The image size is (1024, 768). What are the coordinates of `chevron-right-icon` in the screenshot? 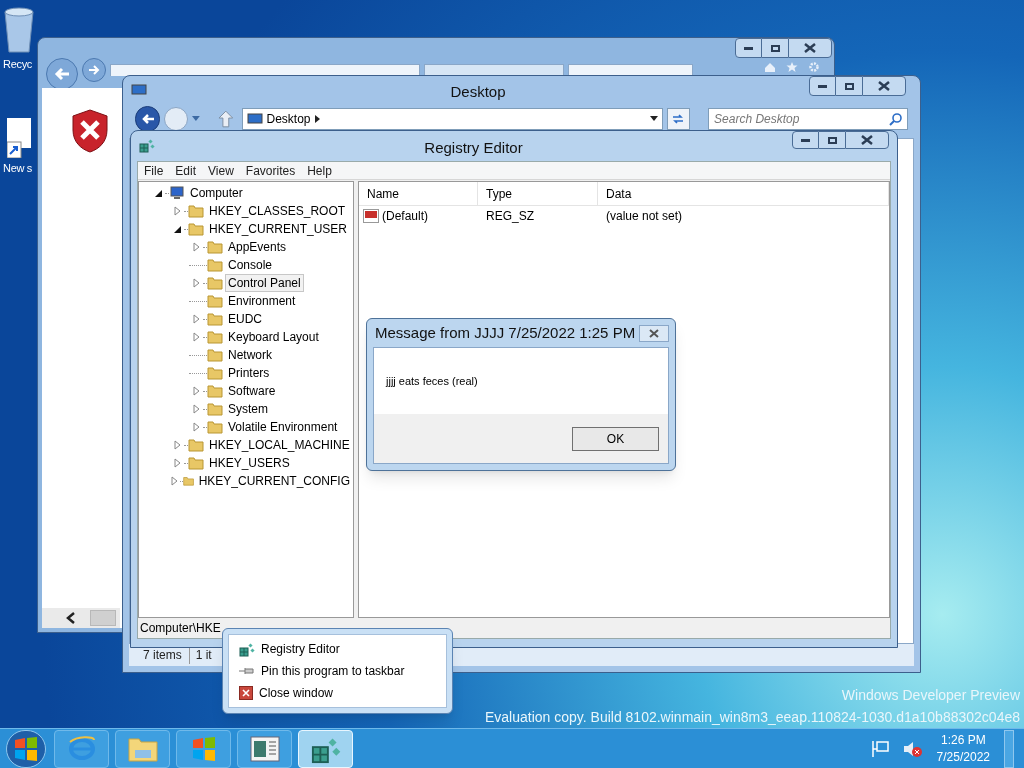 It's located at (317, 119).